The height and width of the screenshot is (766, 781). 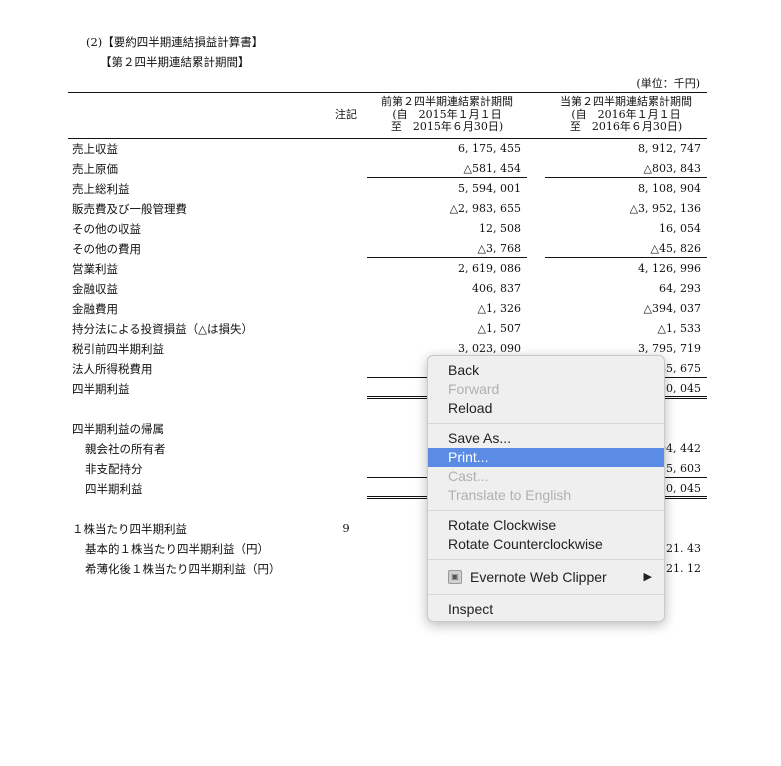 What do you see at coordinates (387, 92) in the screenshot?
I see `header-top-rule` at bounding box center [387, 92].